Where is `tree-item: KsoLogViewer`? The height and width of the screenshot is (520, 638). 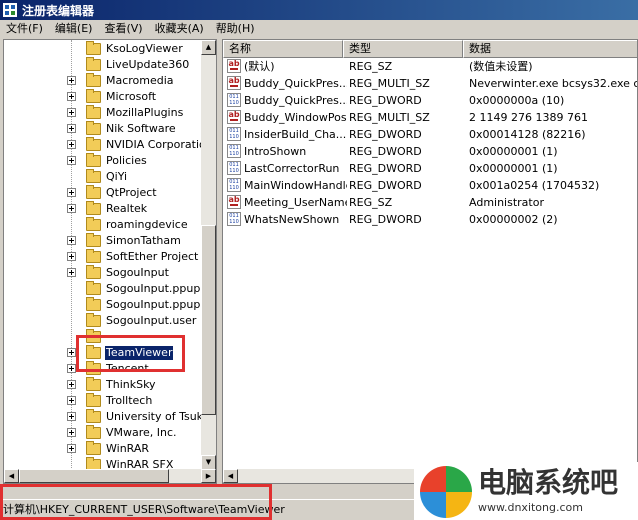 tree-item: KsoLogViewer is located at coordinates (103, 49).